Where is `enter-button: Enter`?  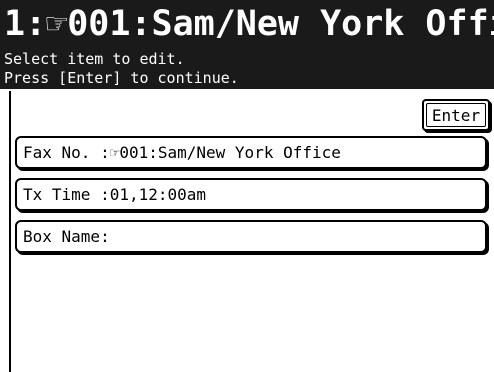
enter-button: Enter is located at coordinates (456, 115).